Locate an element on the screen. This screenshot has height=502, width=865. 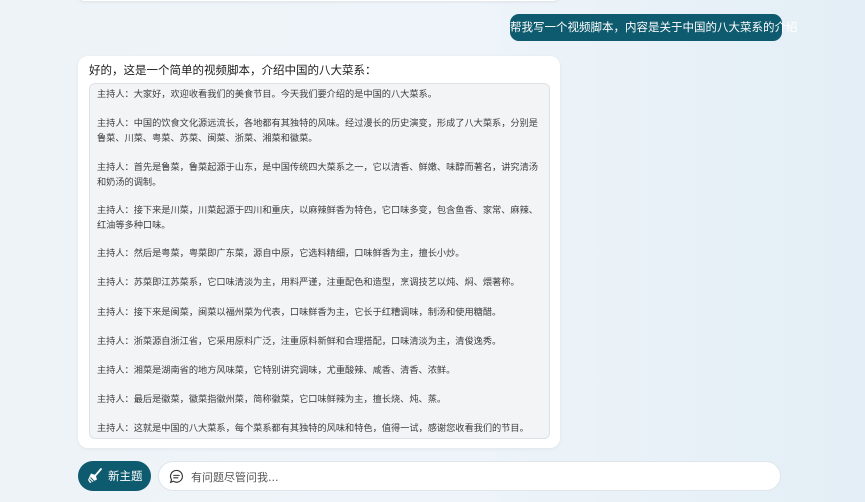
assistant-intro-text: 好的，这是一个简单的视频脚本，介绍中国的八大菜系： is located at coordinates (233, 70).